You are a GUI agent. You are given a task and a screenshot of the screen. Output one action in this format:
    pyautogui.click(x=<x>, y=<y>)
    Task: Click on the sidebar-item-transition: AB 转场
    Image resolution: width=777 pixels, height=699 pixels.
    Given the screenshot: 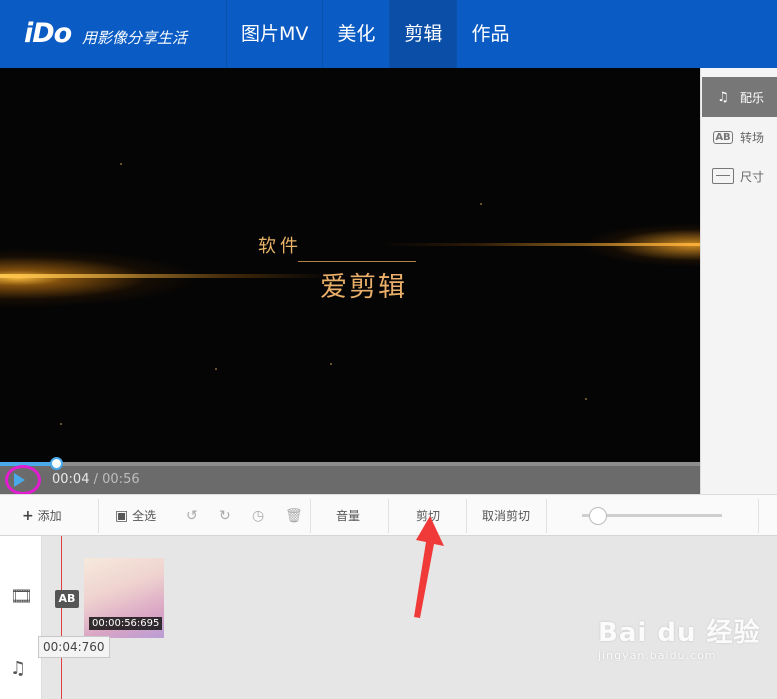 What is the action you would take?
    pyautogui.click(x=739, y=137)
    